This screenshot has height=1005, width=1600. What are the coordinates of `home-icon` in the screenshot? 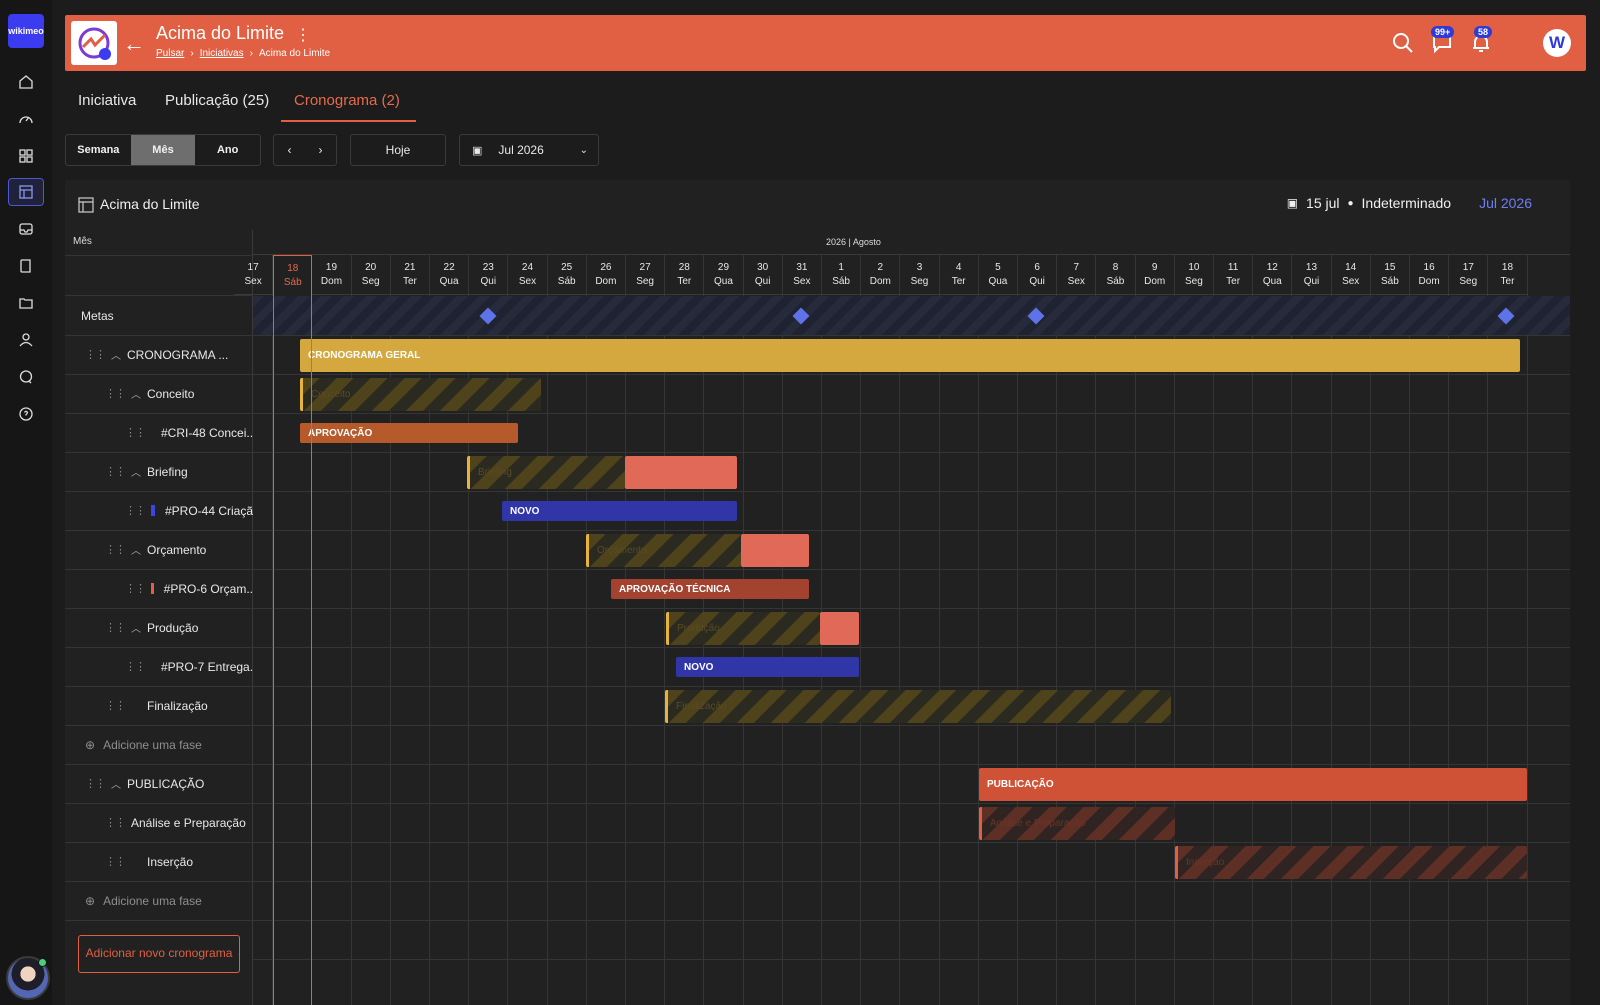 It's located at (26, 82).